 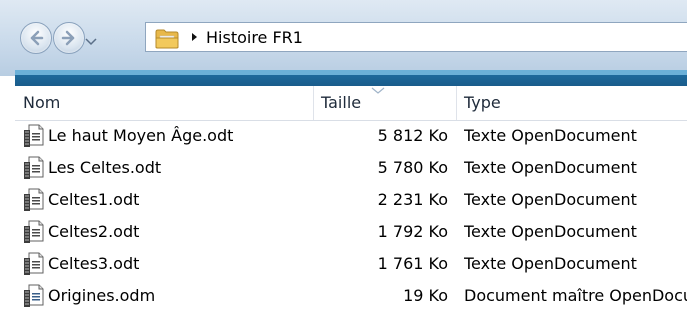 I want to click on file-name-cell: Les Celtes.odt, so click(x=168, y=168).